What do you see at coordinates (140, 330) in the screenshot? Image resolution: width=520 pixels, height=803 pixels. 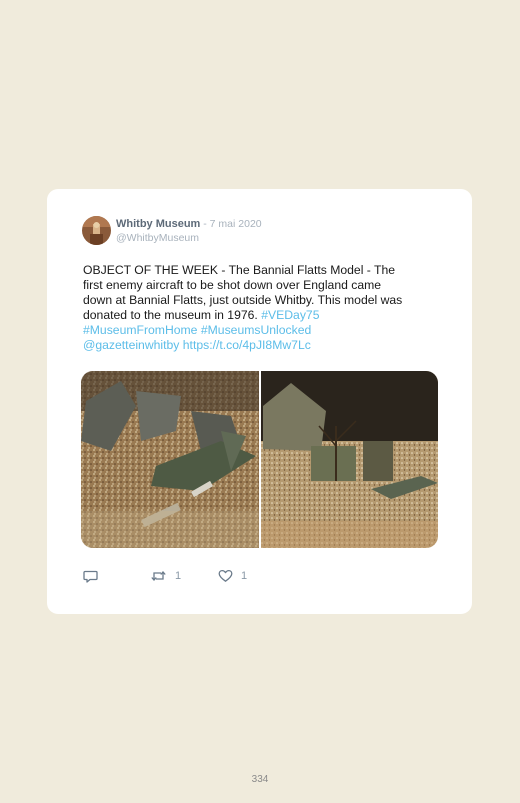 I see `hashtag-link-museumfromhome: #MuseumFromHome` at bounding box center [140, 330].